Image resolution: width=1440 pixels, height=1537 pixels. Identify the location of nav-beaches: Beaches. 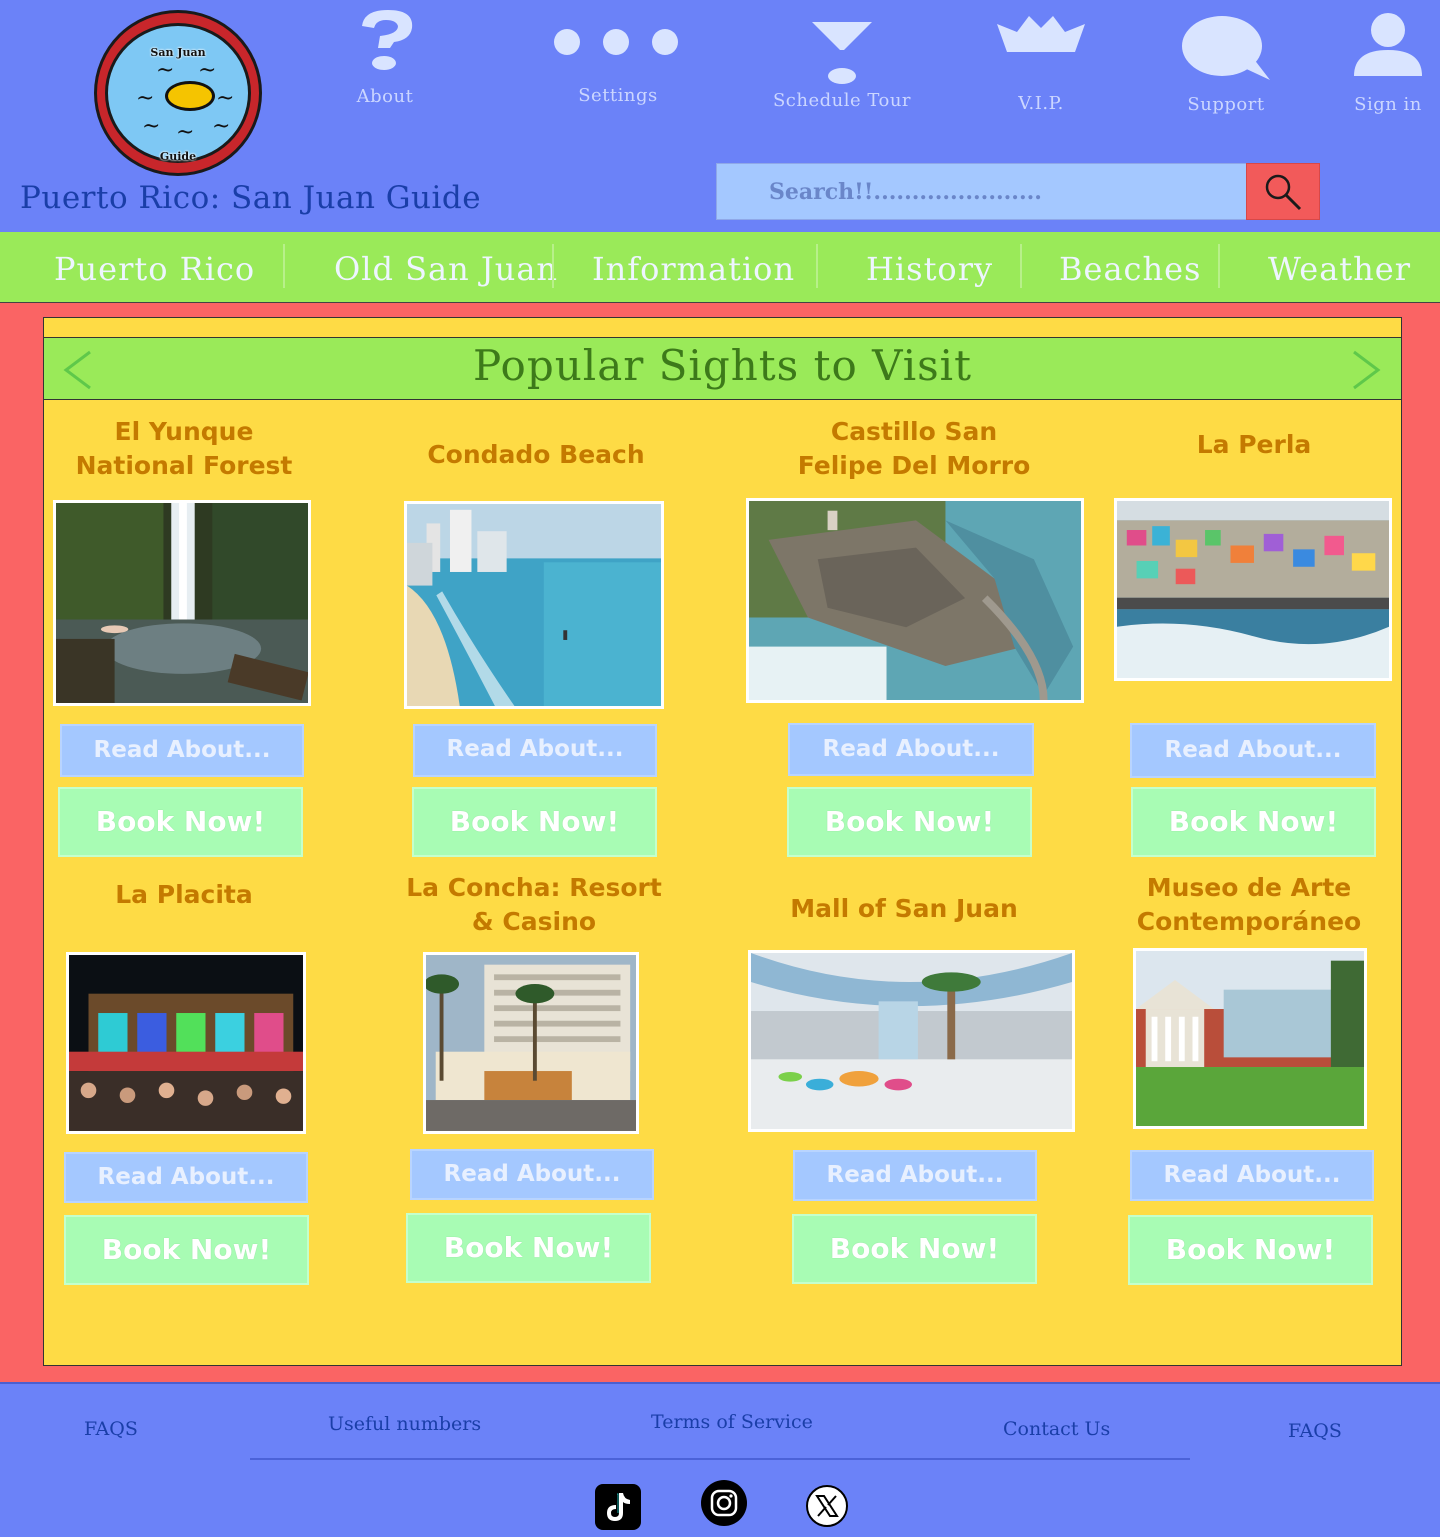
(1130, 267).